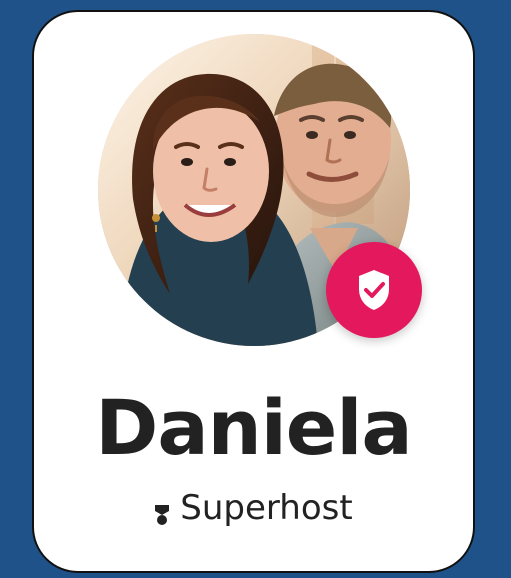 The height and width of the screenshot is (578, 511). I want to click on superhost-icon, so click(162, 510).